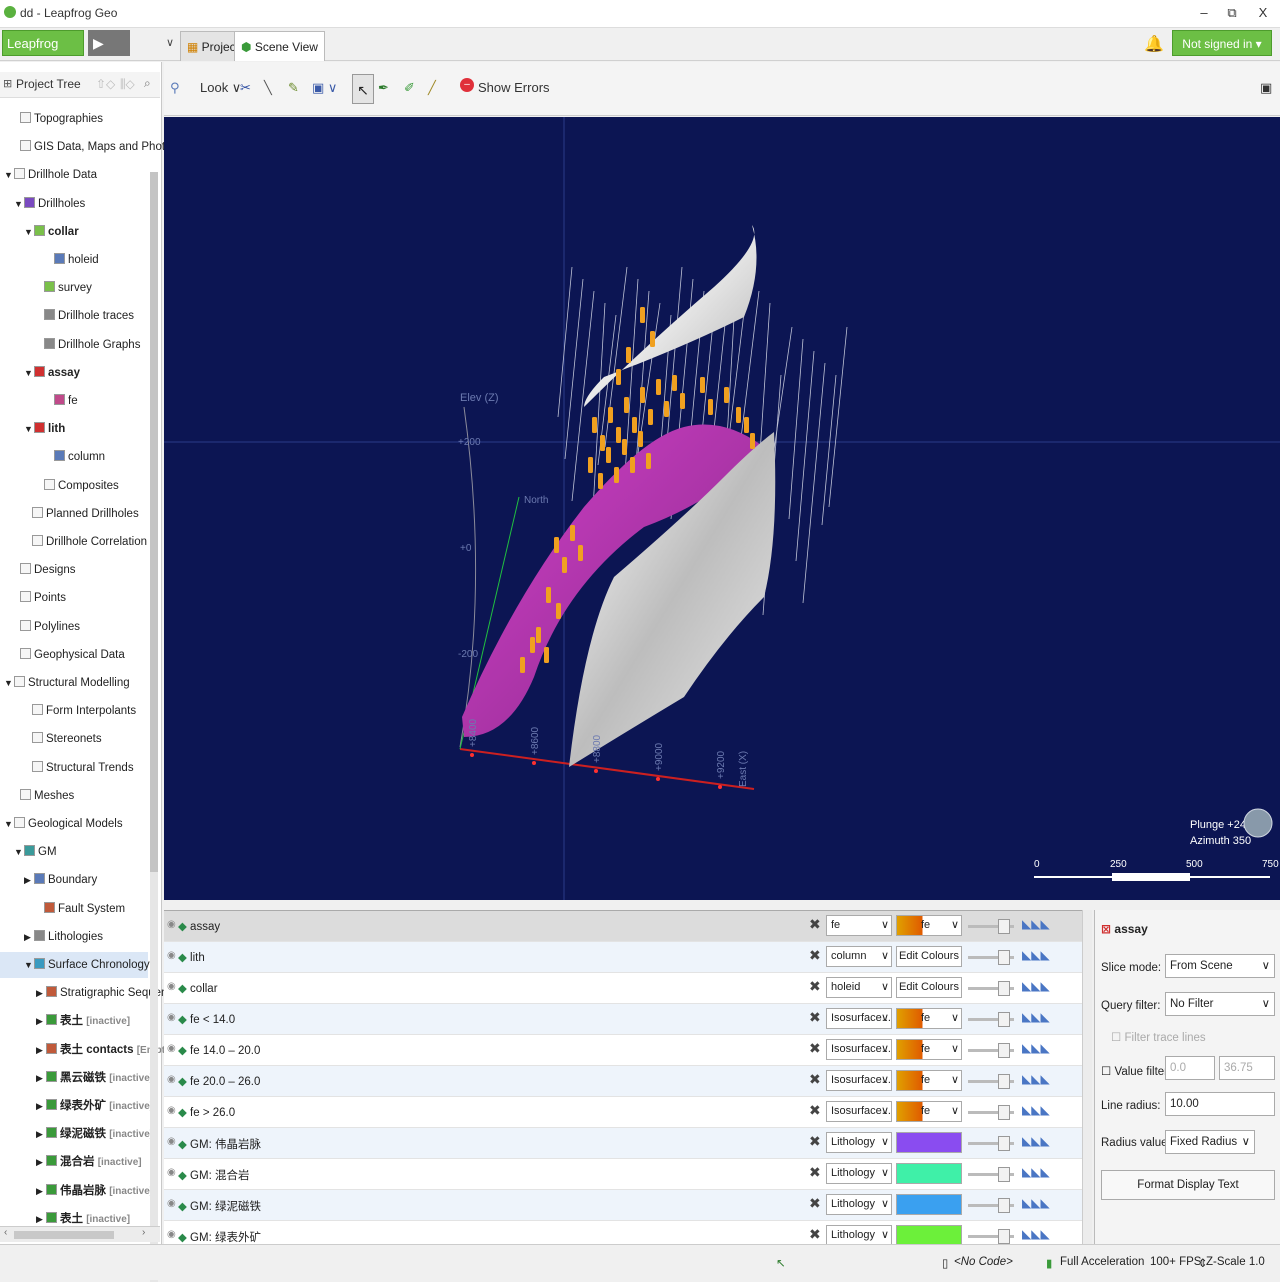 This screenshot has height=1282, width=1280. Describe the element at coordinates (74, 119) in the screenshot. I see `tree-item: Topographies` at that location.